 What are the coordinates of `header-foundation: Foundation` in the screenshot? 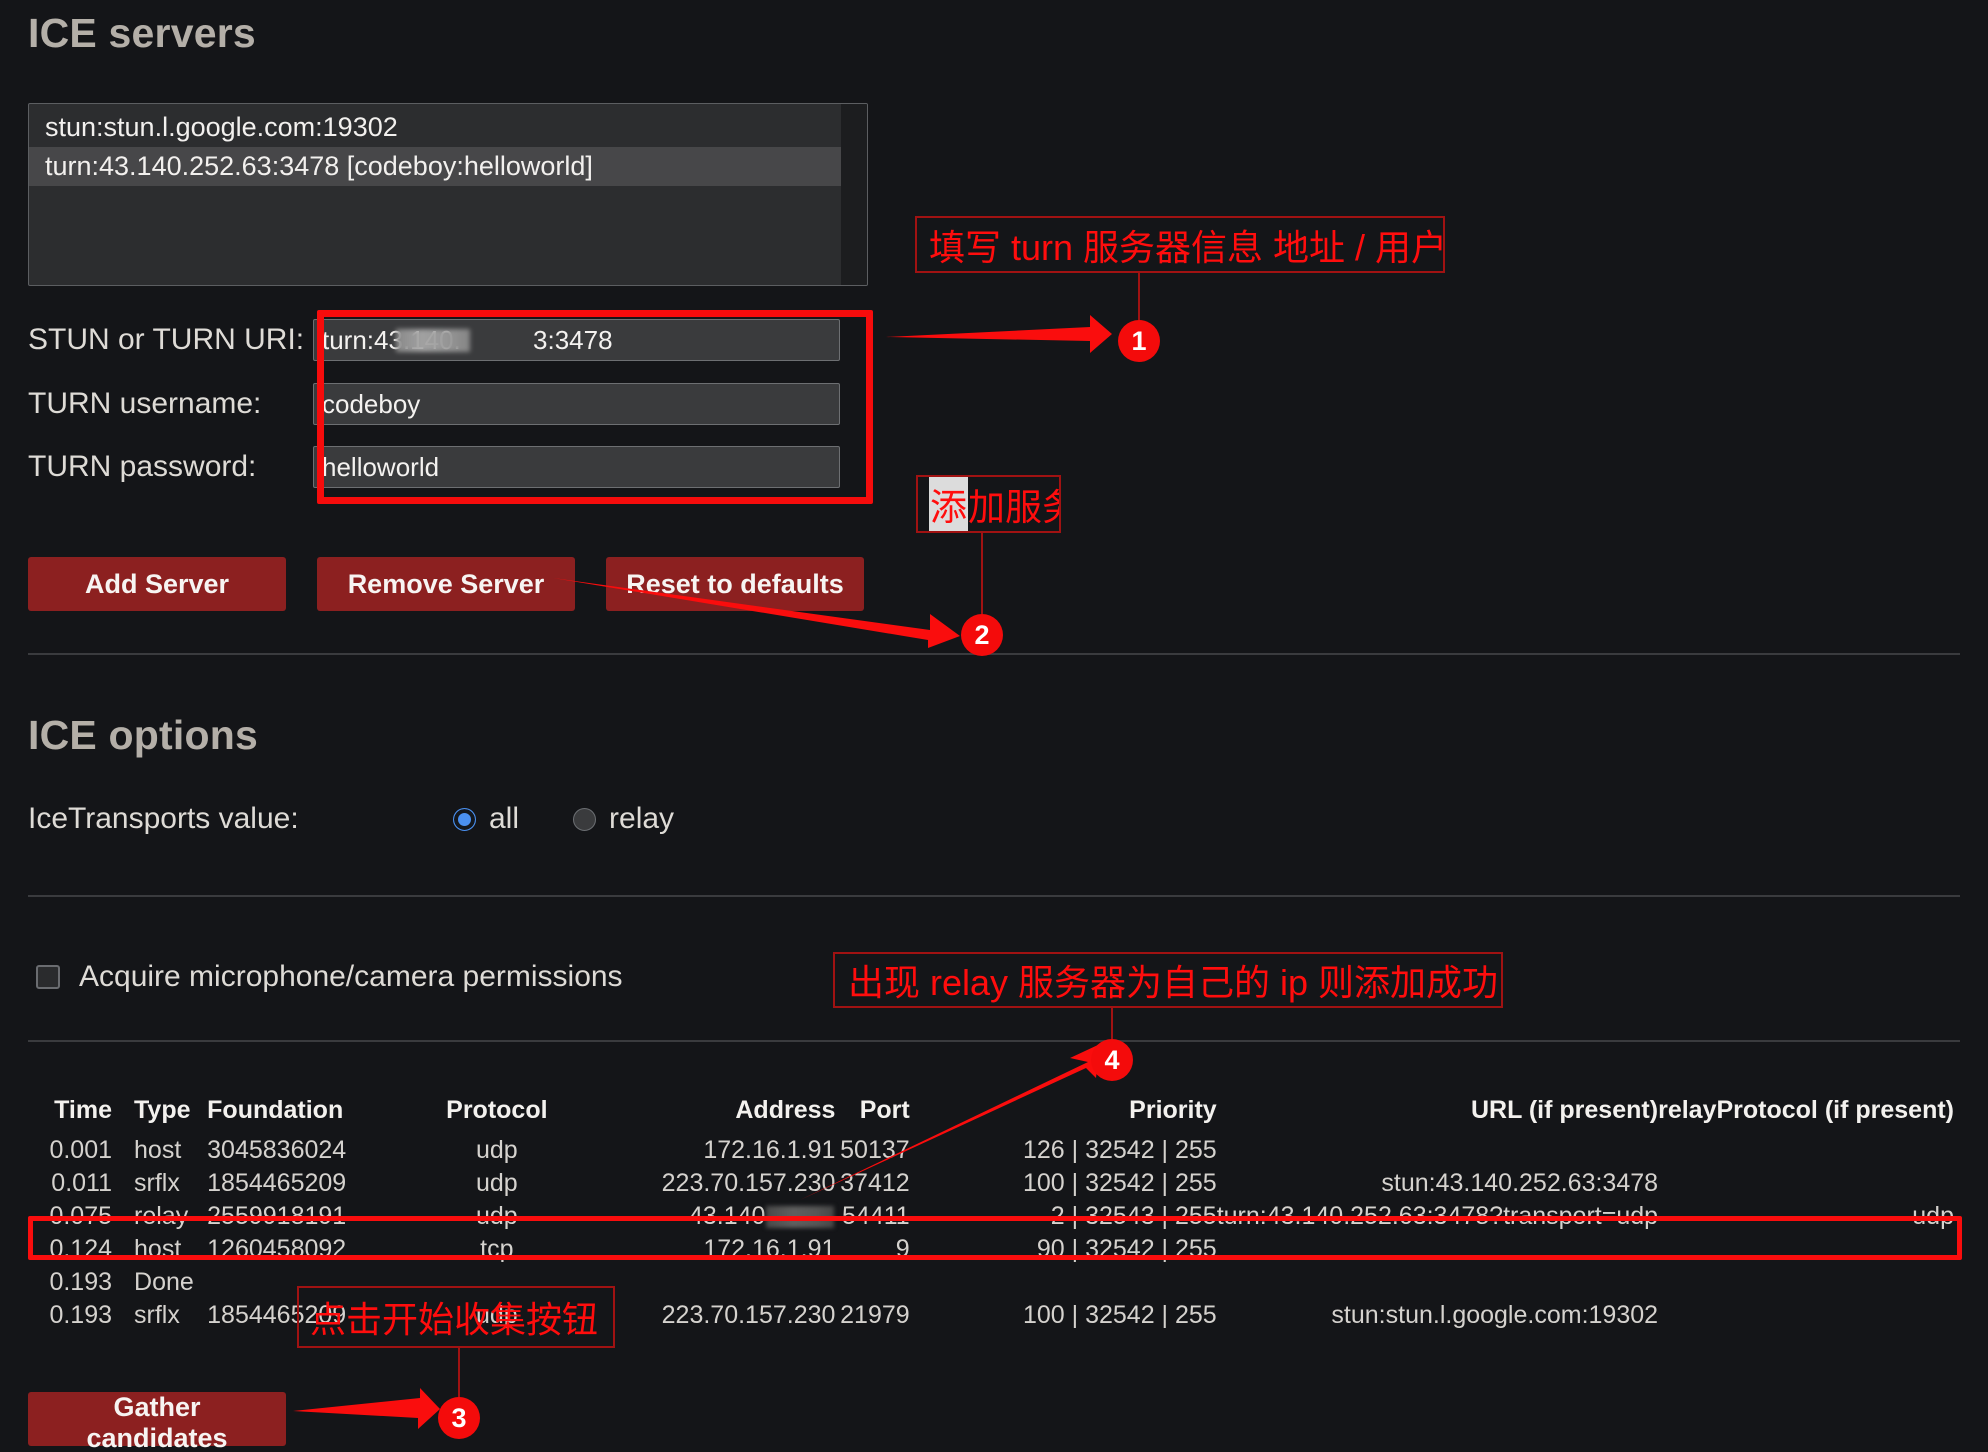 It's located at (275, 1110).